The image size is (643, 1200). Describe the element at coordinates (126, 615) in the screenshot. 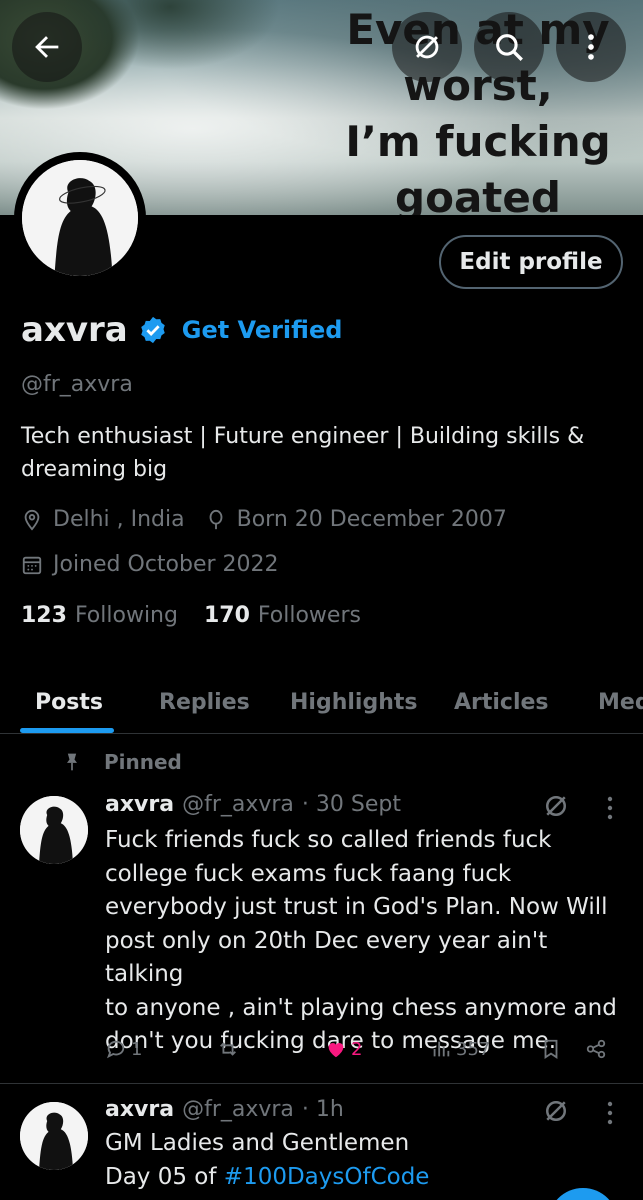

I see `following-label: Following` at that location.